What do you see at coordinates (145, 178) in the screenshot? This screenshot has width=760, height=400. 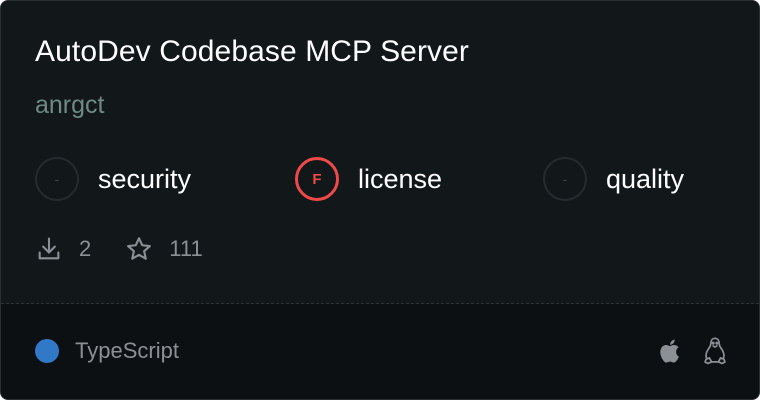 I see `security-label: security` at bounding box center [145, 178].